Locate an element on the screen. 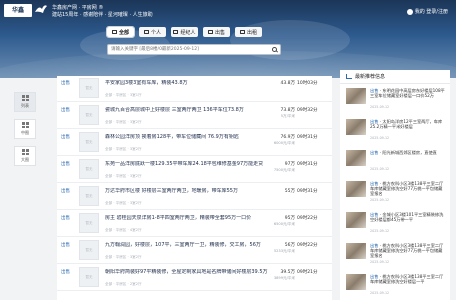  tab-agent: 经纪人 is located at coordinates (184, 32).